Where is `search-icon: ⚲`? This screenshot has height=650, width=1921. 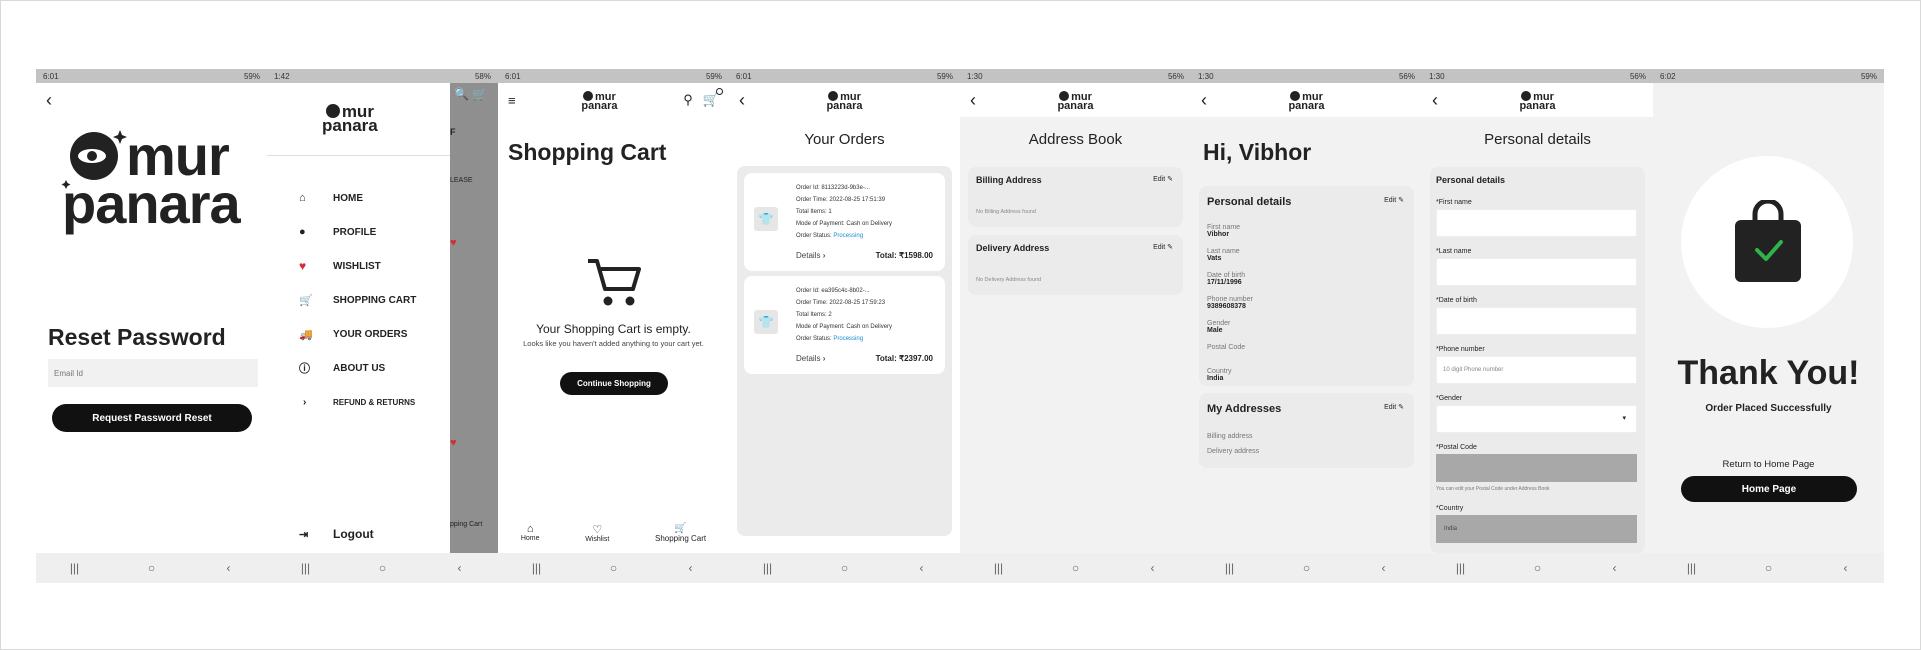 search-icon: ⚲ is located at coordinates (688, 100).